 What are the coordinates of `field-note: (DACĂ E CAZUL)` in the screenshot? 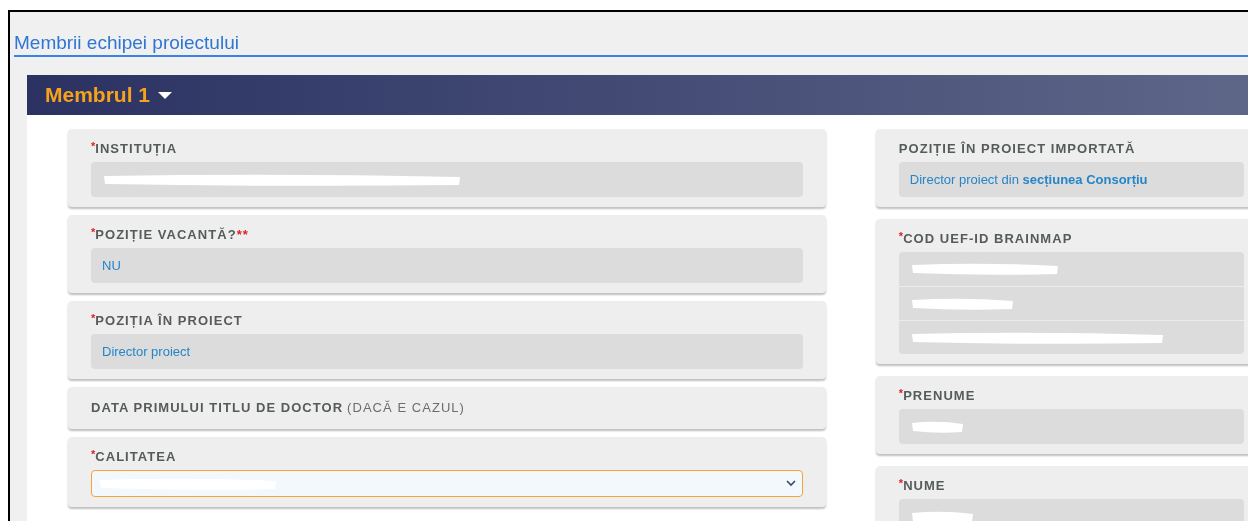 It's located at (406, 408).